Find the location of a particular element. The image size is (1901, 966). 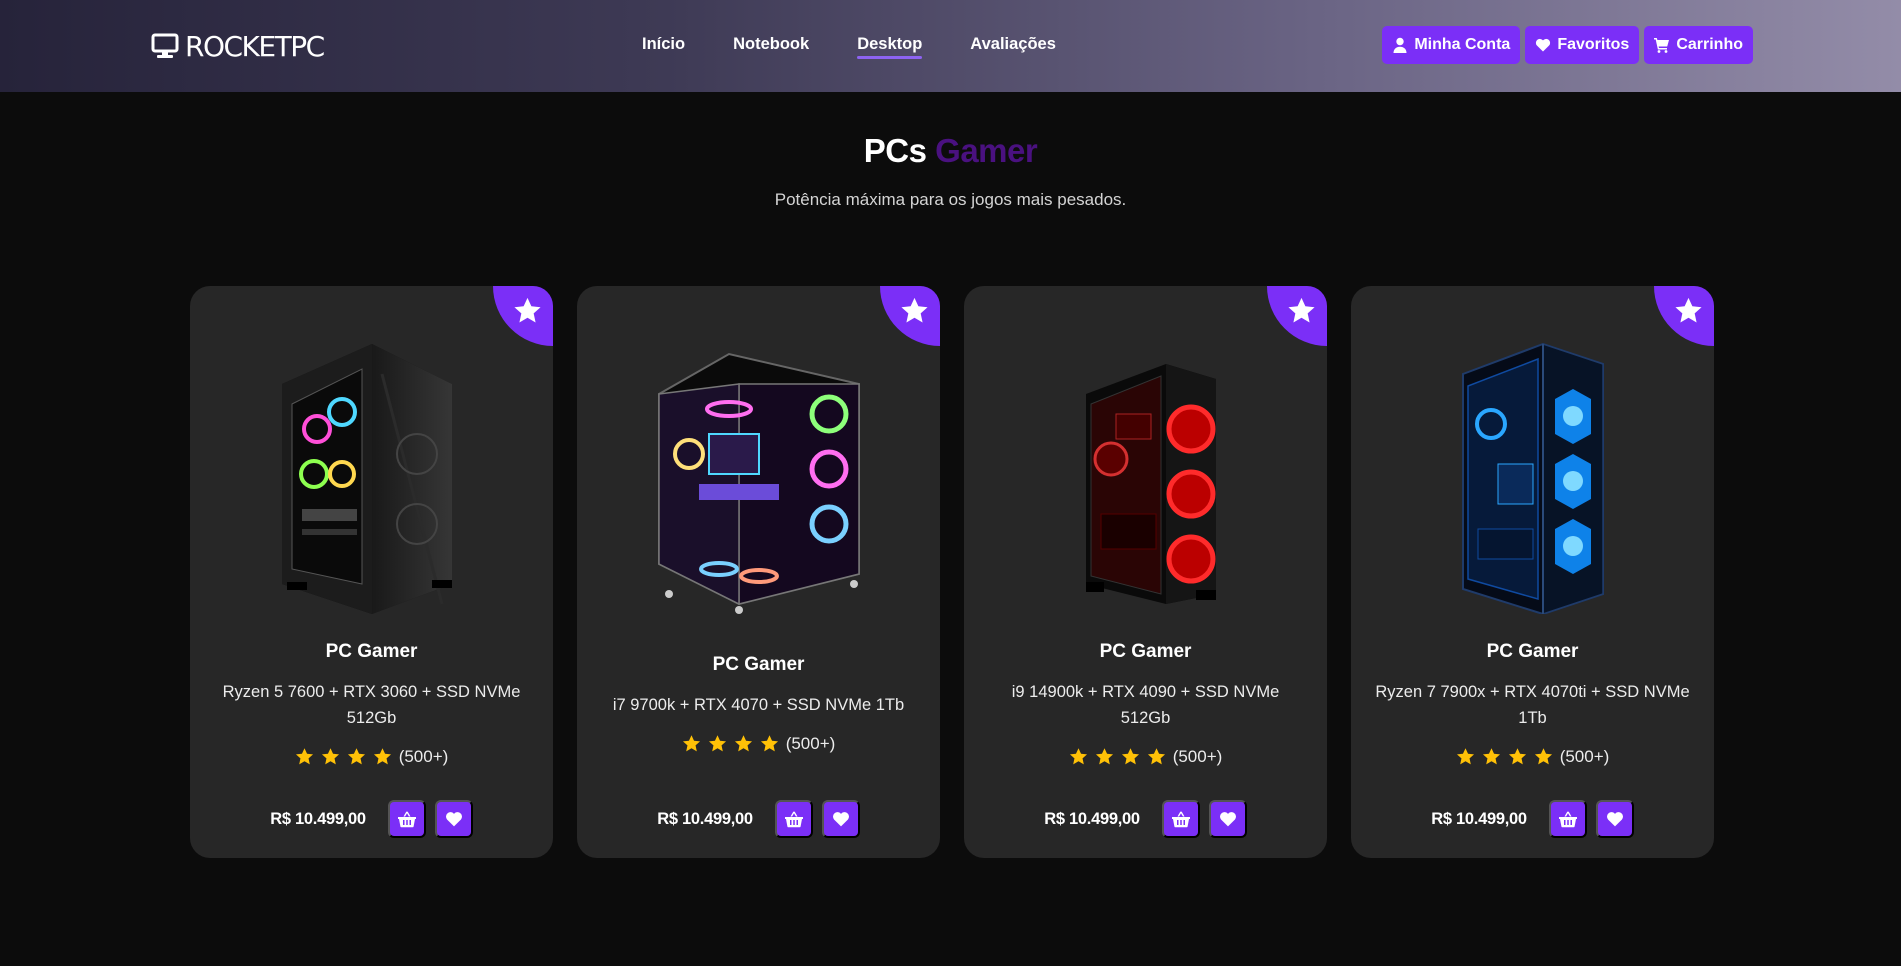

cart-button: Carrinho is located at coordinates (1698, 45).